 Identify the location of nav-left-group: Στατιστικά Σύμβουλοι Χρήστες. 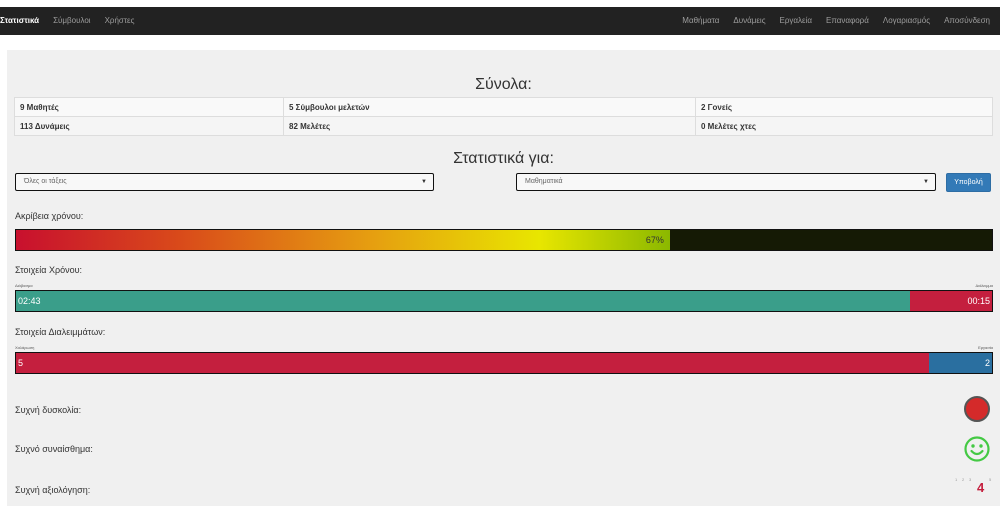
(70, 21).